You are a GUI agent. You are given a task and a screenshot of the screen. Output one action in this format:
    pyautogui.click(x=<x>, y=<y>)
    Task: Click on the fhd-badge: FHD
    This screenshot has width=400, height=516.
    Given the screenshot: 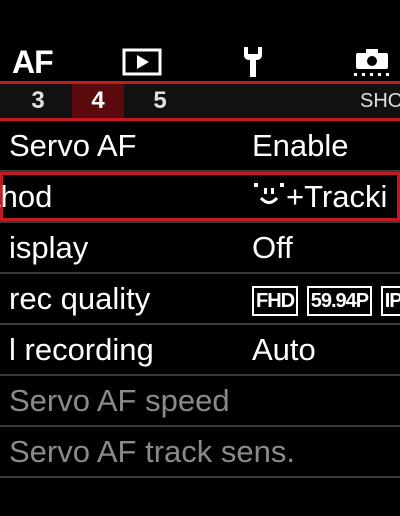 What is the action you would take?
    pyautogui.click(x=275, y=300)
    